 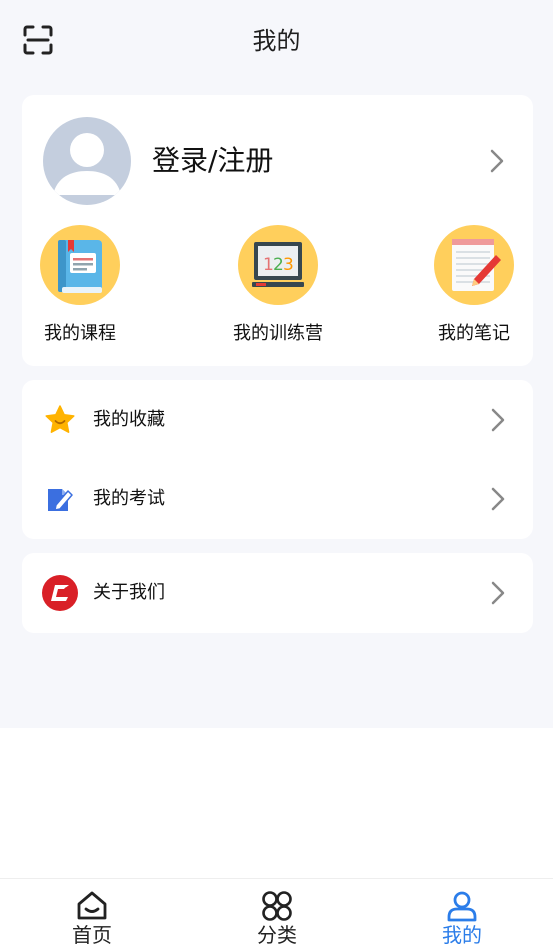 I want to click on menu-item-label: 我的收藏, so click(x=129, y=419).